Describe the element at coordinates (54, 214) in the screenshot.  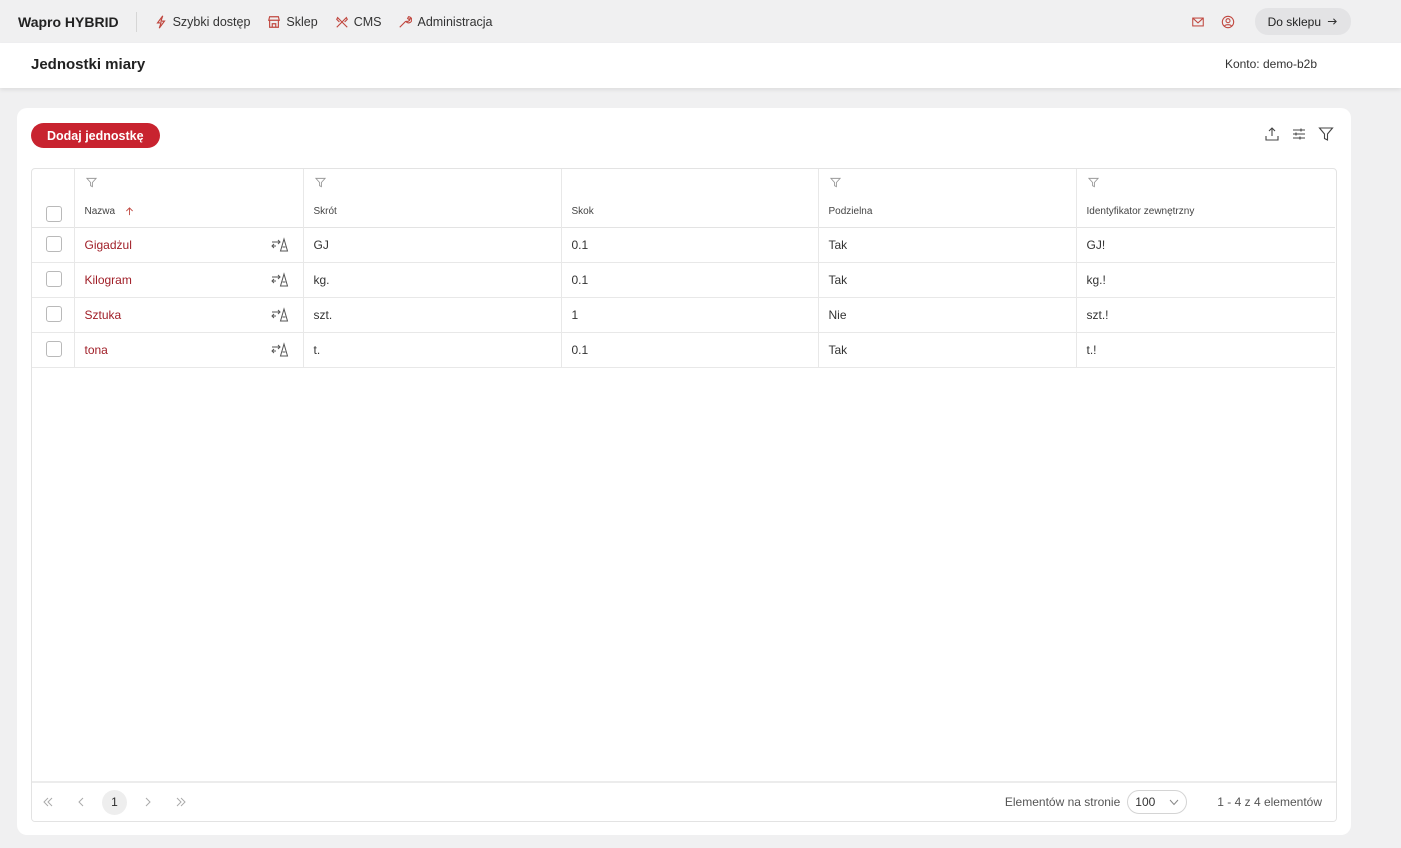
I see `select-all-checkbox` at that location.